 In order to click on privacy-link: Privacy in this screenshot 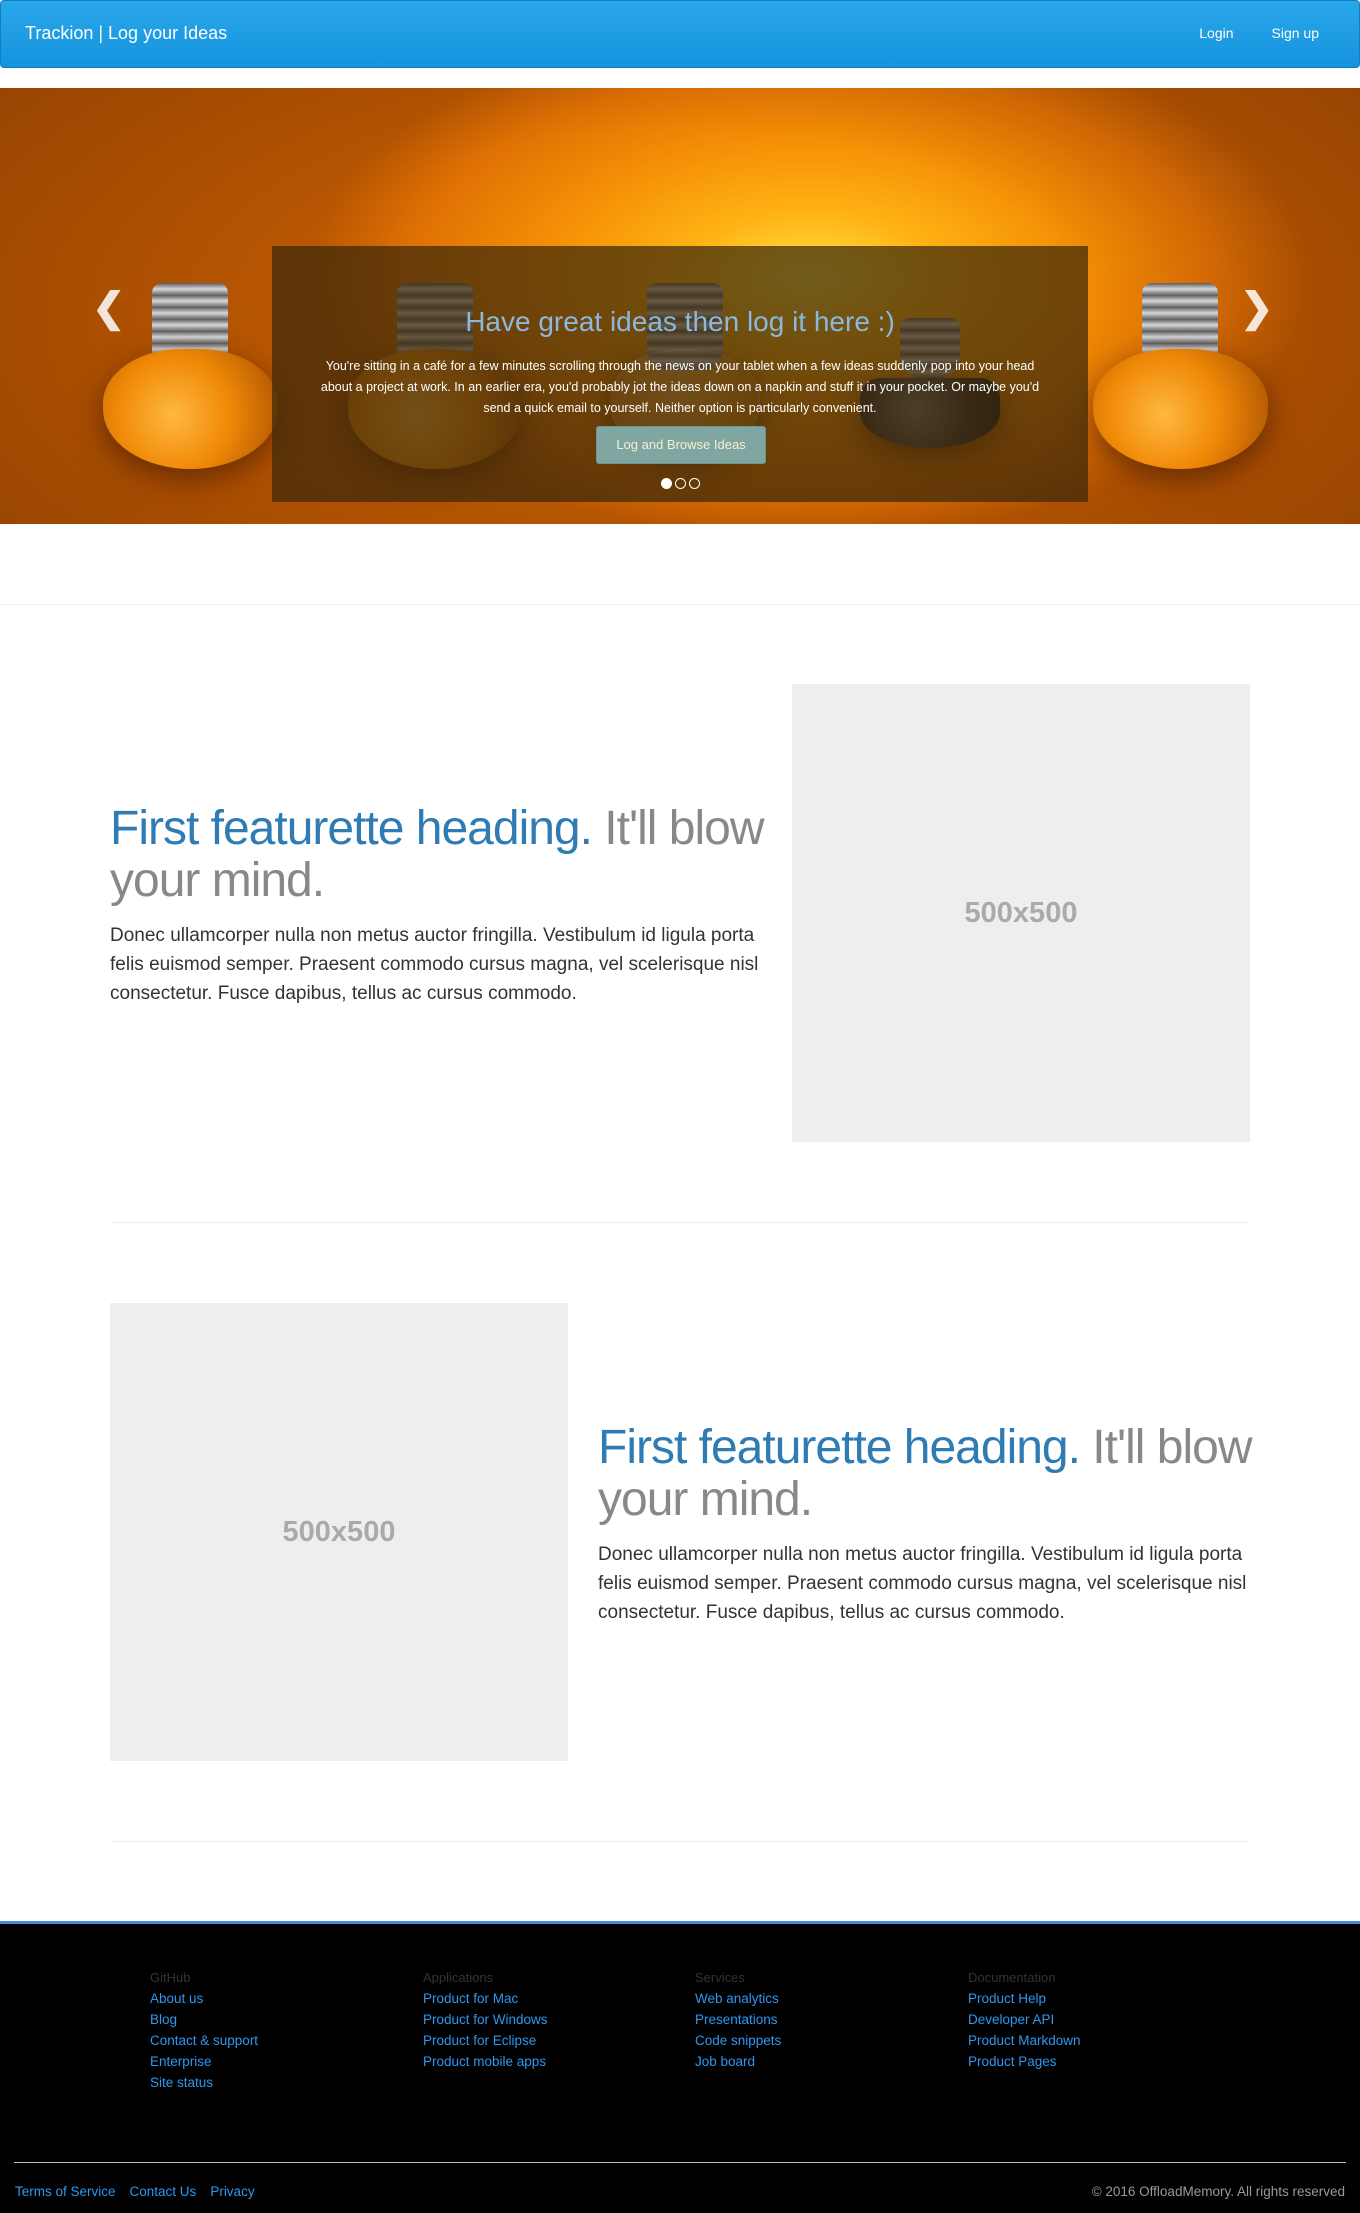, I will do `click(232, 2191)`.